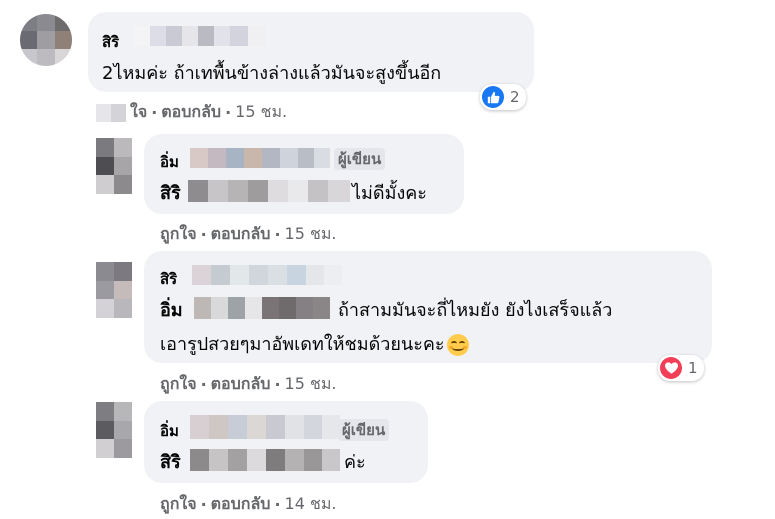 This screenshot has height=519, width=775. I want to click on reply-actions: ถูกใจ · ตอบกลับ · 14 ชม., so click(248, 504).